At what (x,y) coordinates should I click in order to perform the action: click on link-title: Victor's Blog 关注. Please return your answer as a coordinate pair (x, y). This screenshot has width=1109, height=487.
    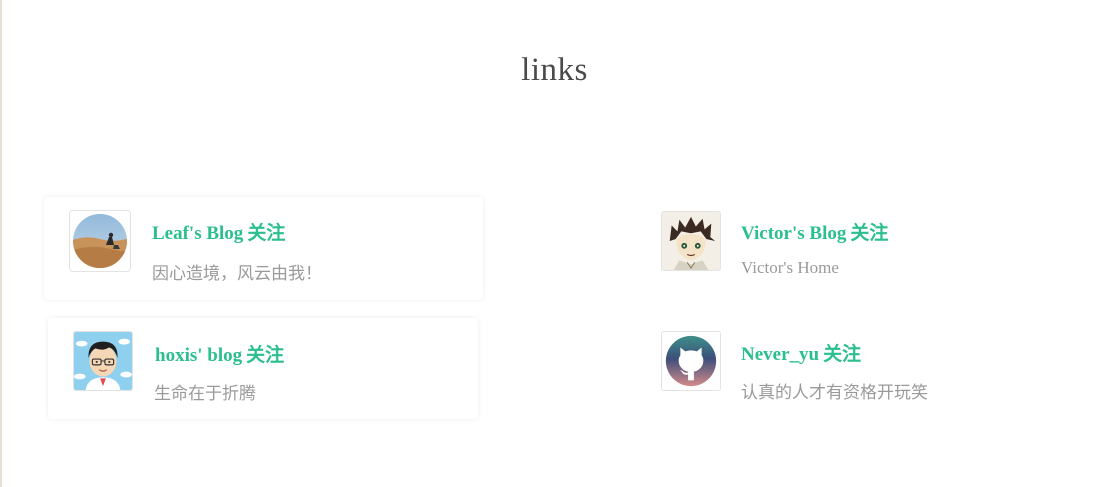
    Looking at the image, I should click on (814, 231).